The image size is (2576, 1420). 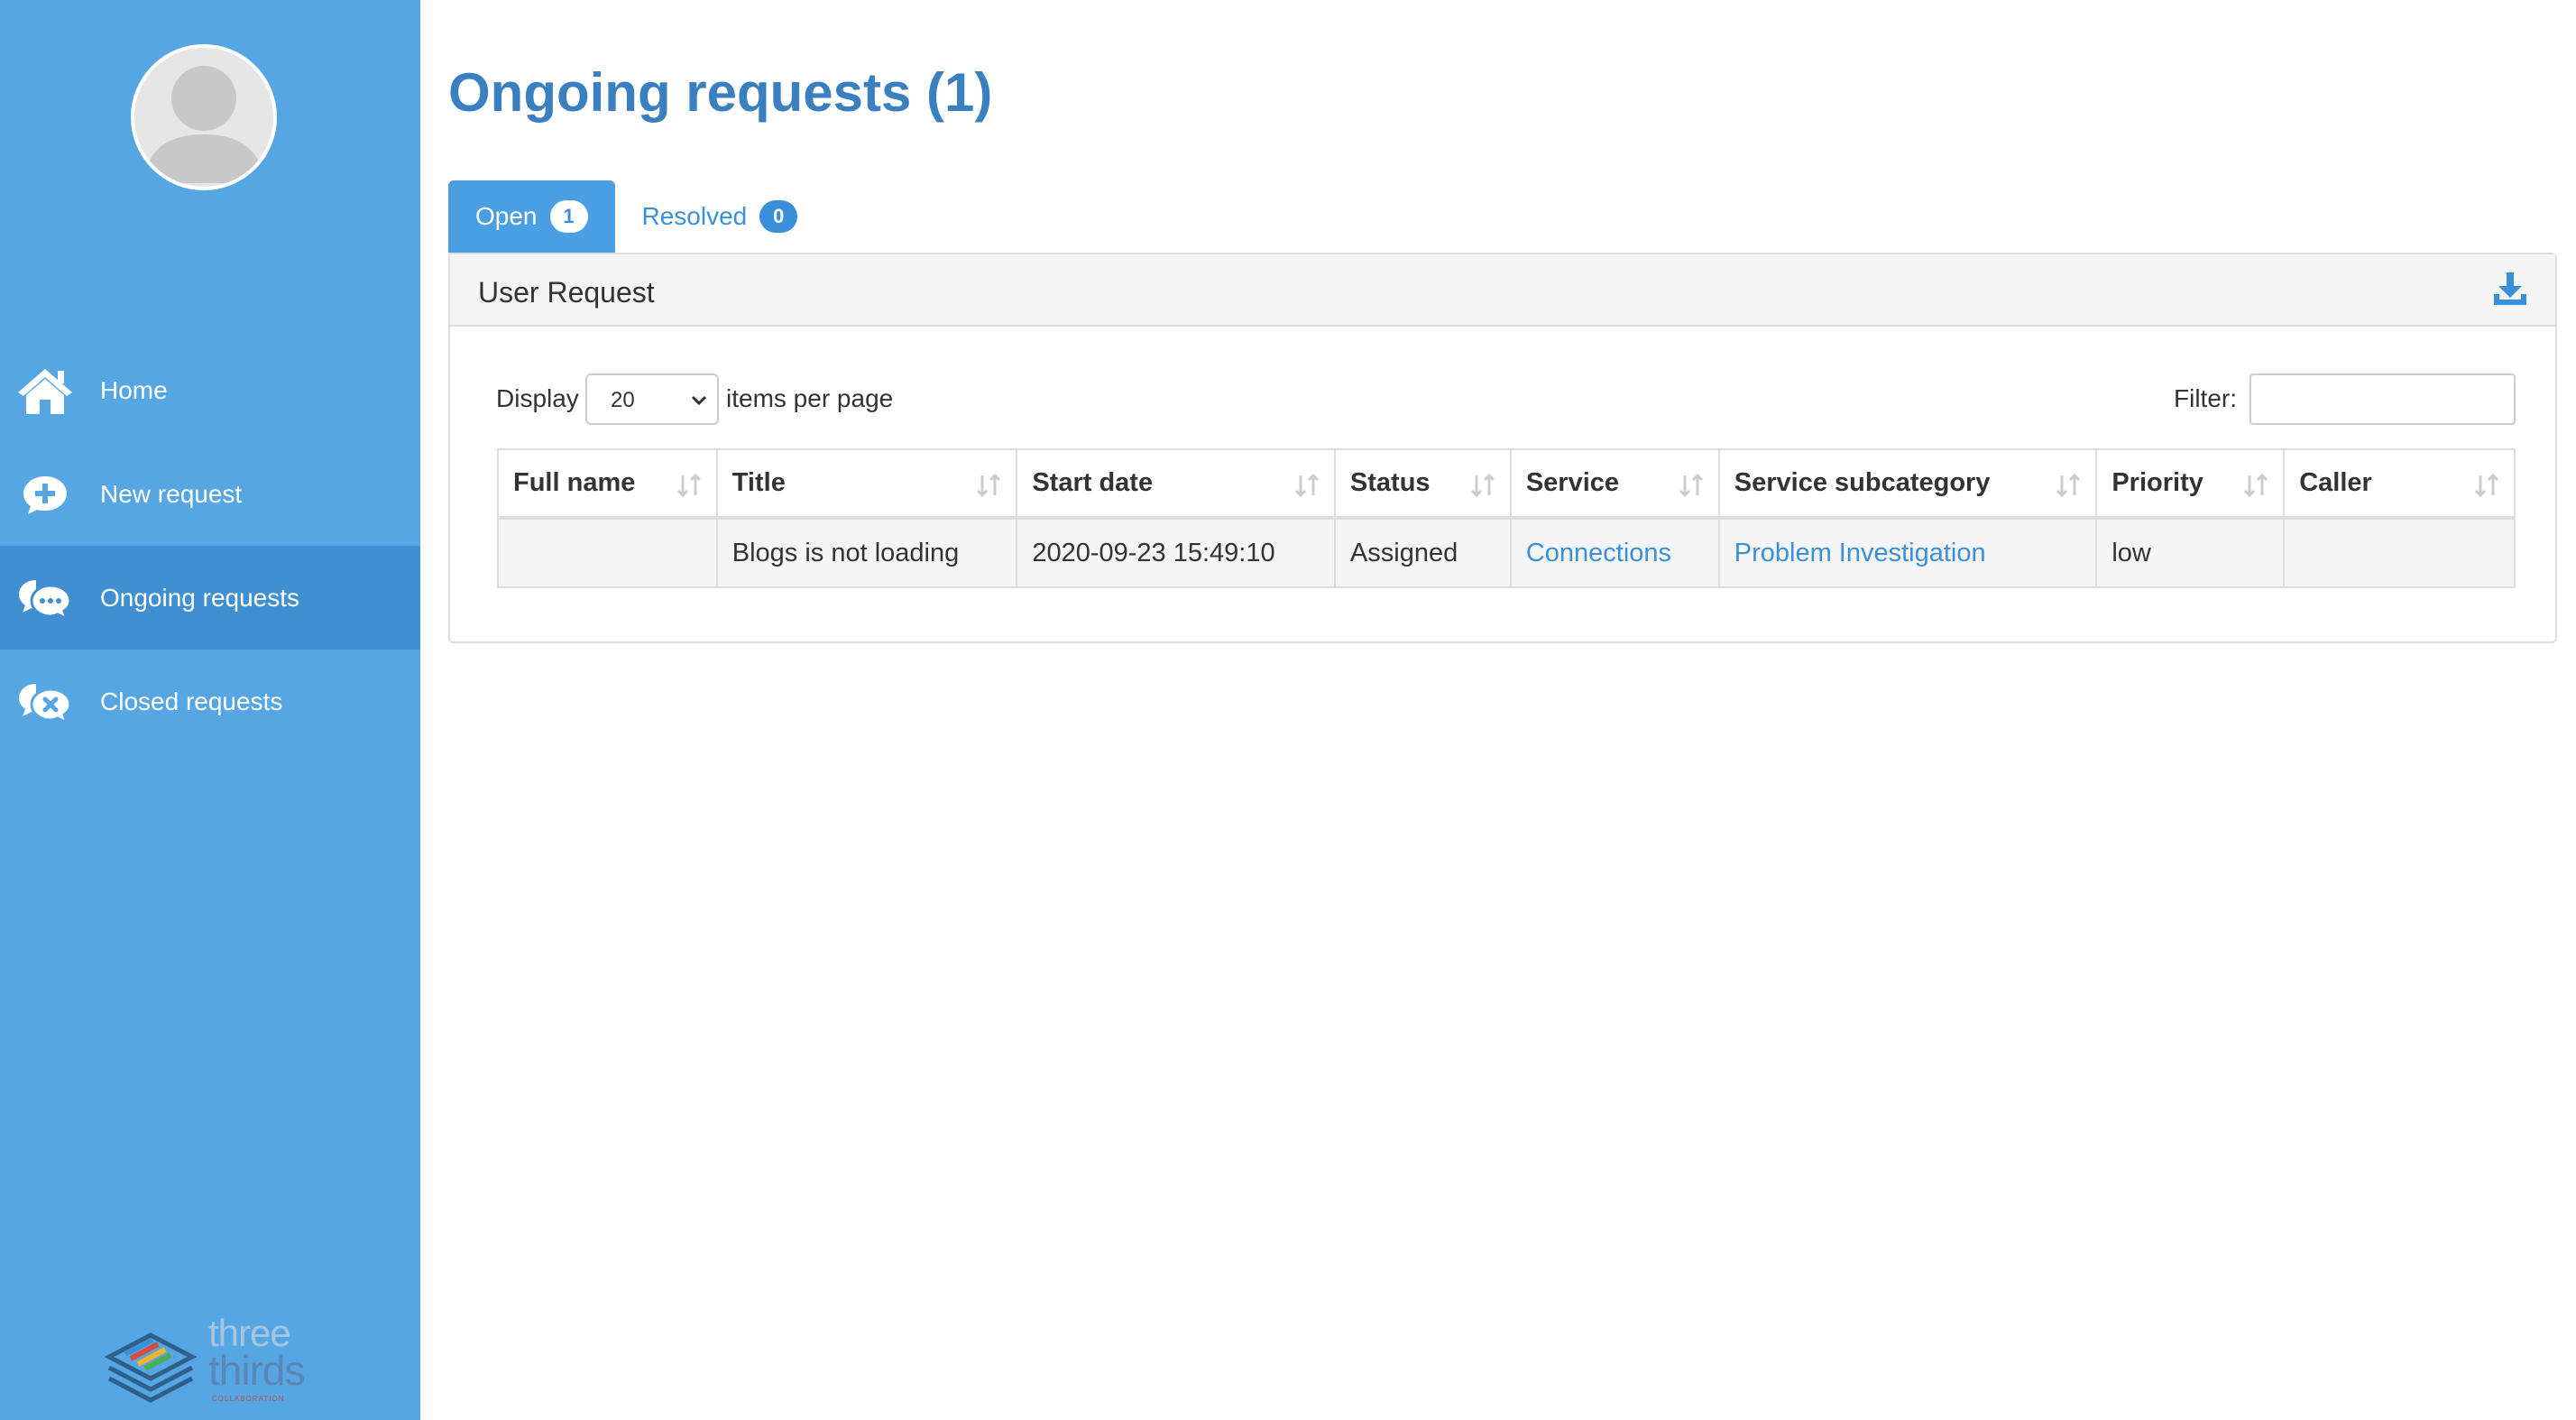 I want to click on sidebar-item-label: Home, so click(x=134, y=390).